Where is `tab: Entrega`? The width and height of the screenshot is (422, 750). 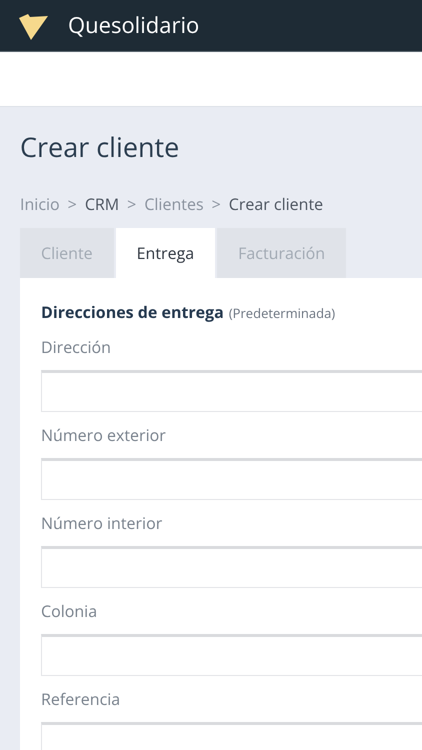
tab: Entrega is located at coordinates (166, 253).